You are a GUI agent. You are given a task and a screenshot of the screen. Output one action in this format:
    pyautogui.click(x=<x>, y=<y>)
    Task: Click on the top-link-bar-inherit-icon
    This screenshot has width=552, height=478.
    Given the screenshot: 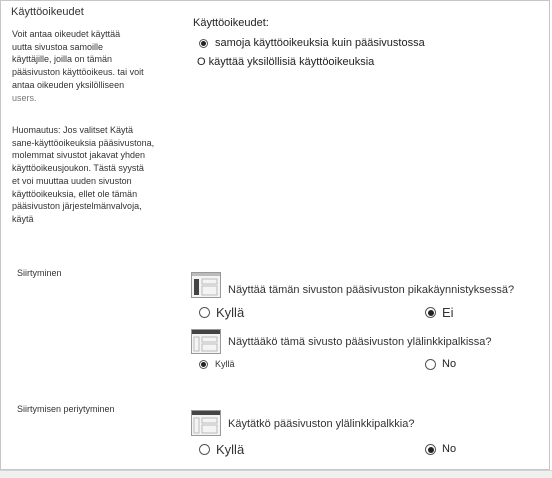 What is the action you would take?
    pyautogui.click(x=206, y=423)
    